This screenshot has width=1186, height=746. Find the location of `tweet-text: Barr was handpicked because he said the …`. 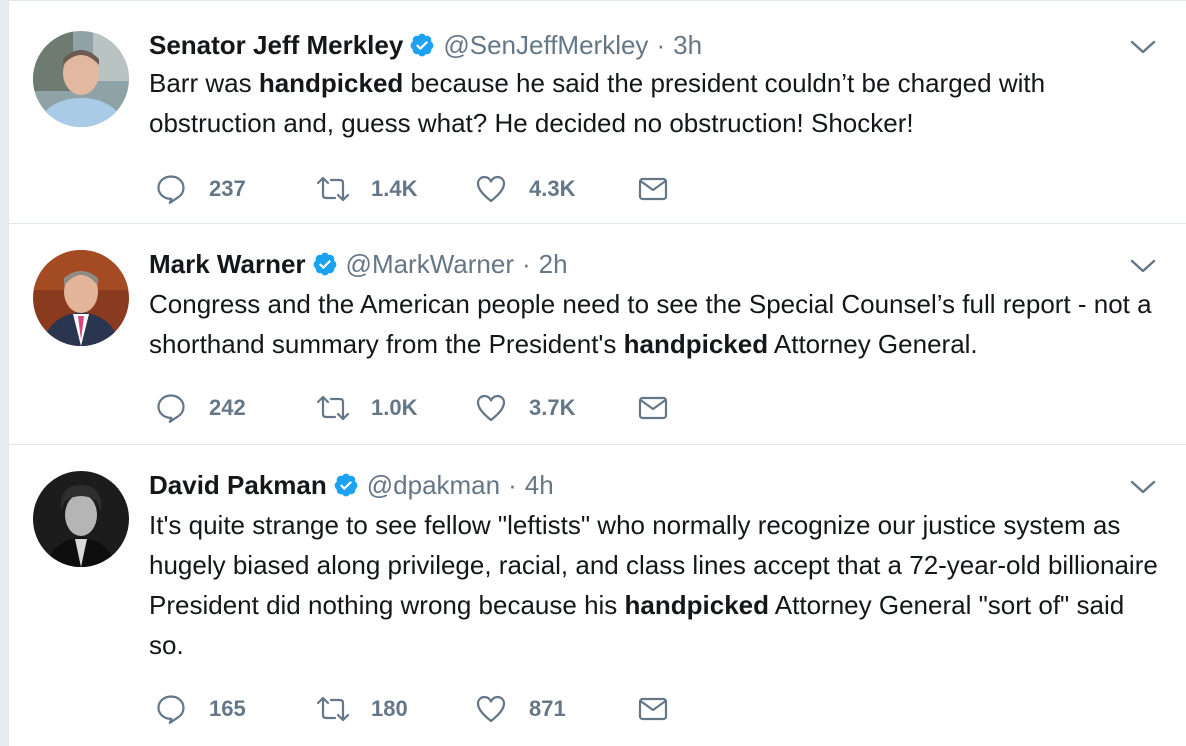

tweet-text: Barr was handpicked because he said the … is located at coordinates (654, 103).